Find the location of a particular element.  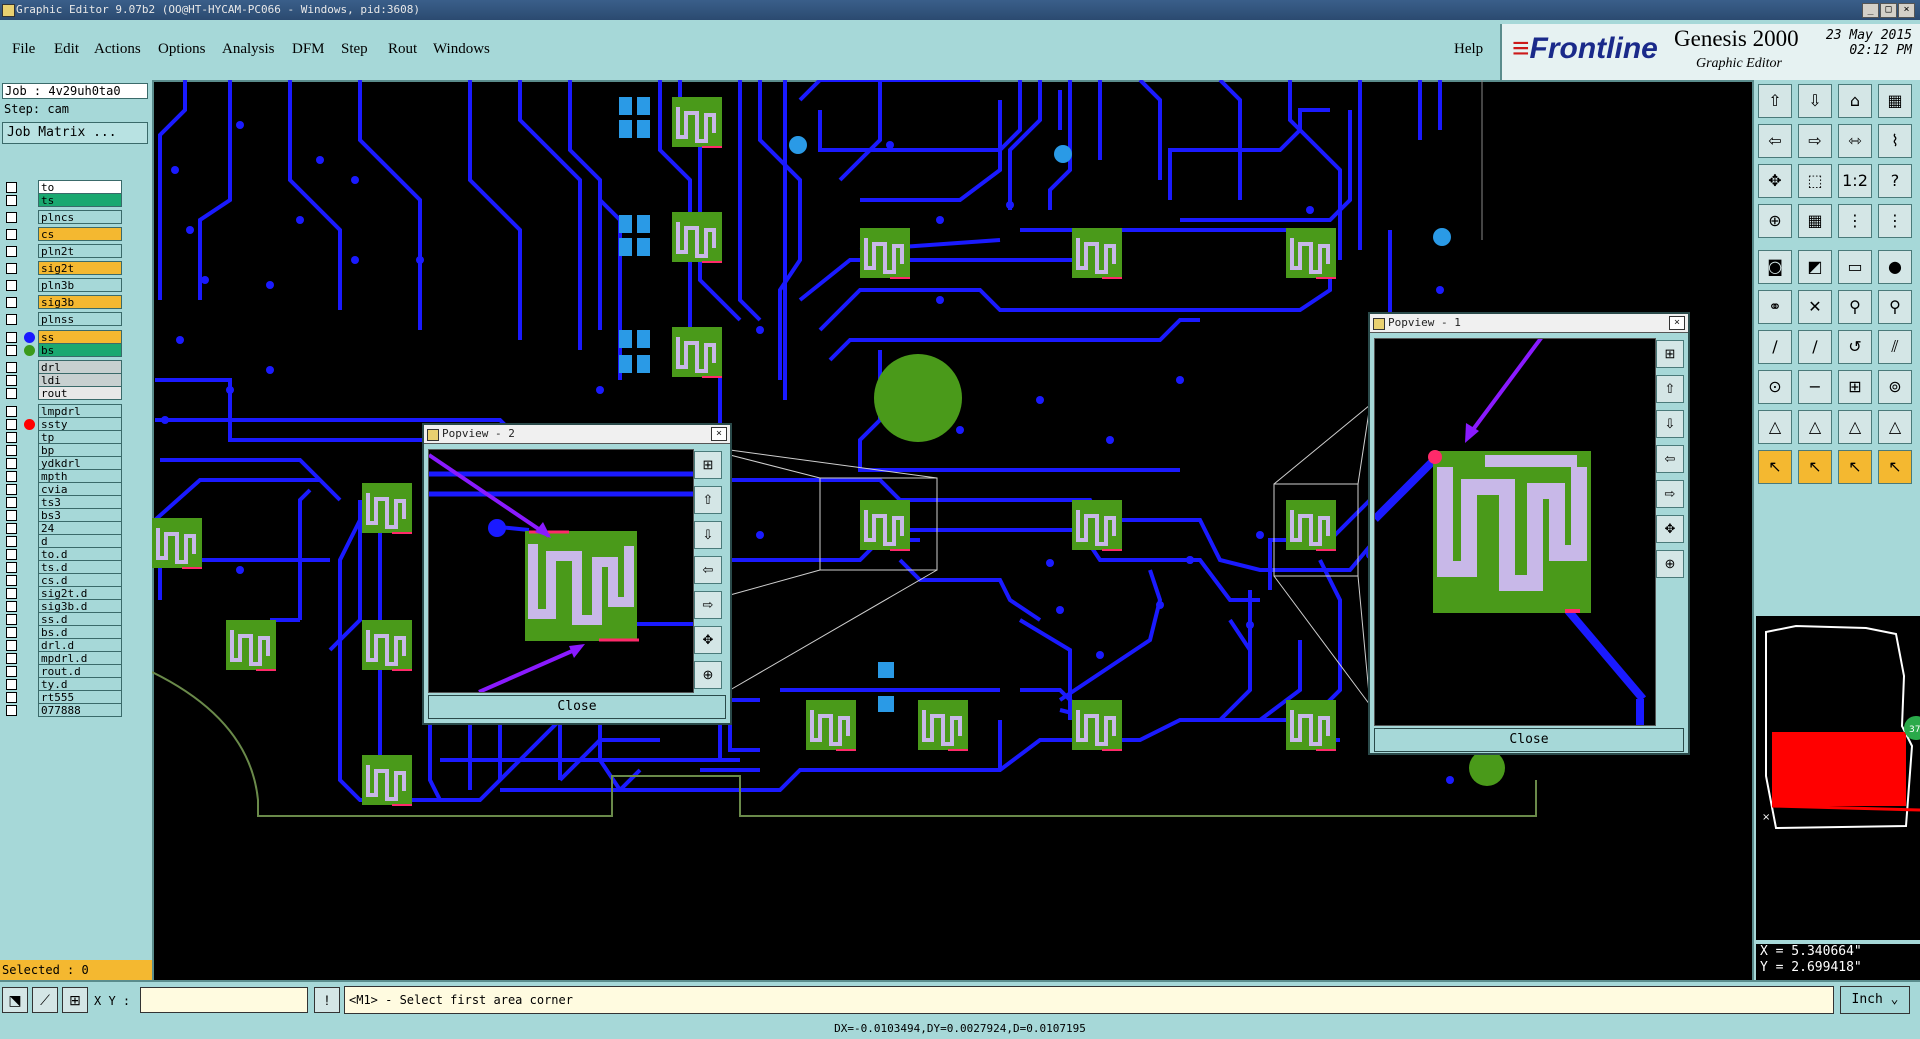

tool-button-9-icon: ✥ is located at coordinates (1775, 181).